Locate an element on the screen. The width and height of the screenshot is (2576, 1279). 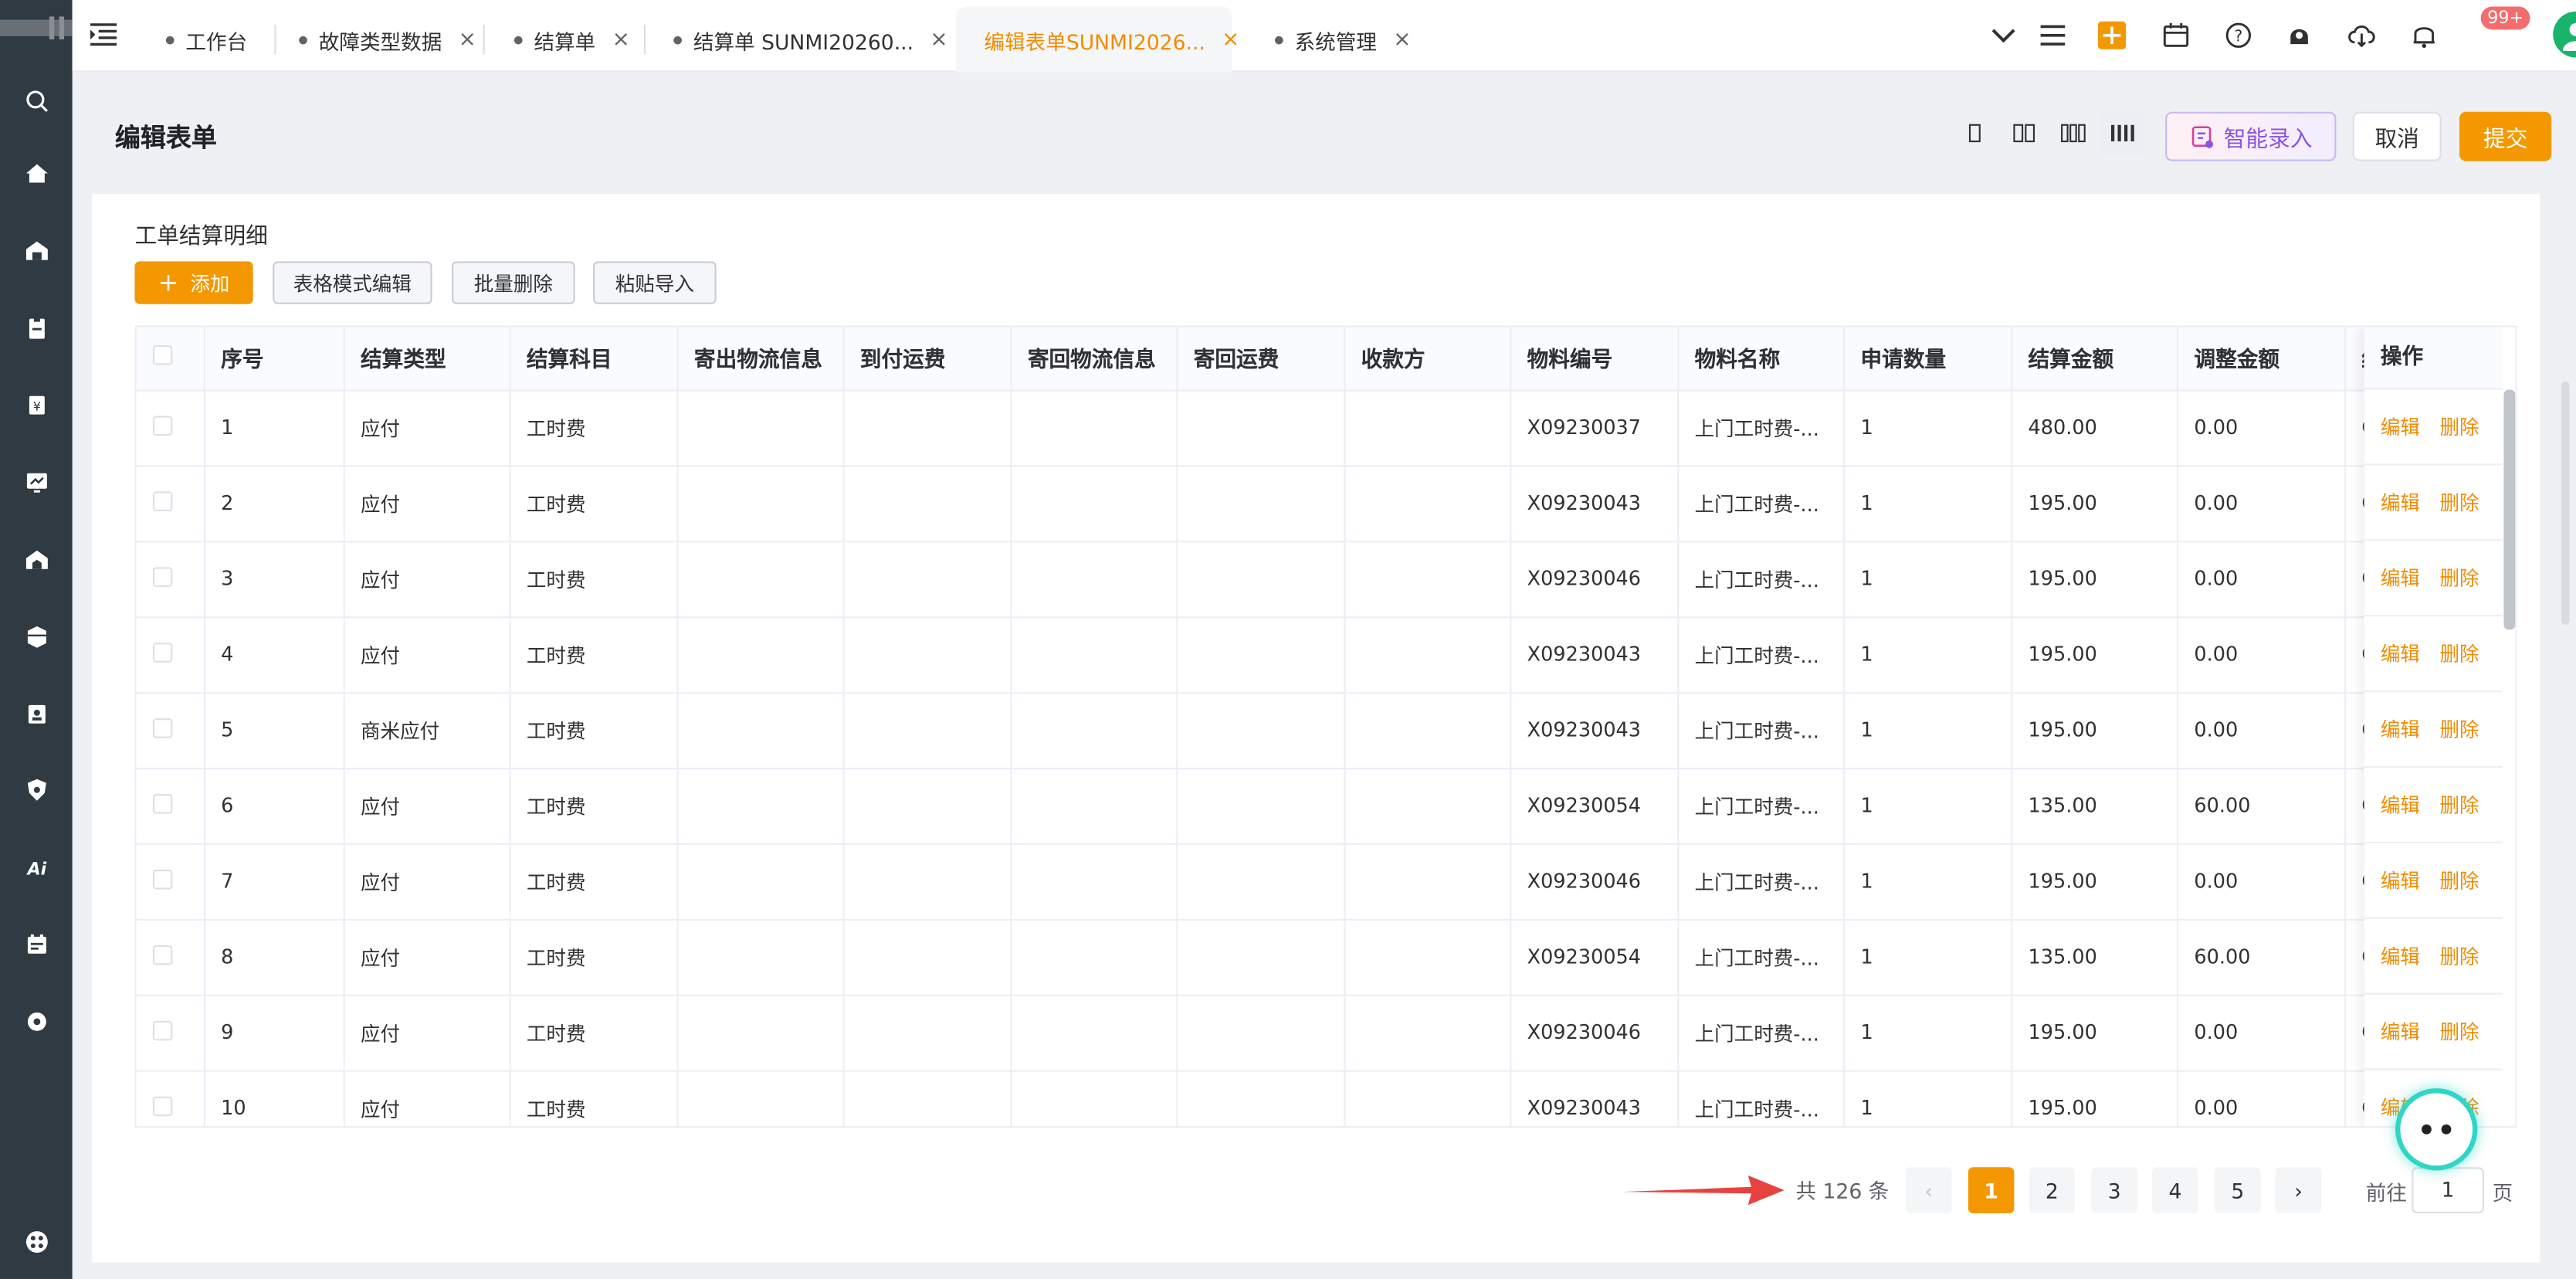
table-row: 5商米应付工时费X09230043上门工时费-...1195.000.00CN is located at coordinates (1315, 730).